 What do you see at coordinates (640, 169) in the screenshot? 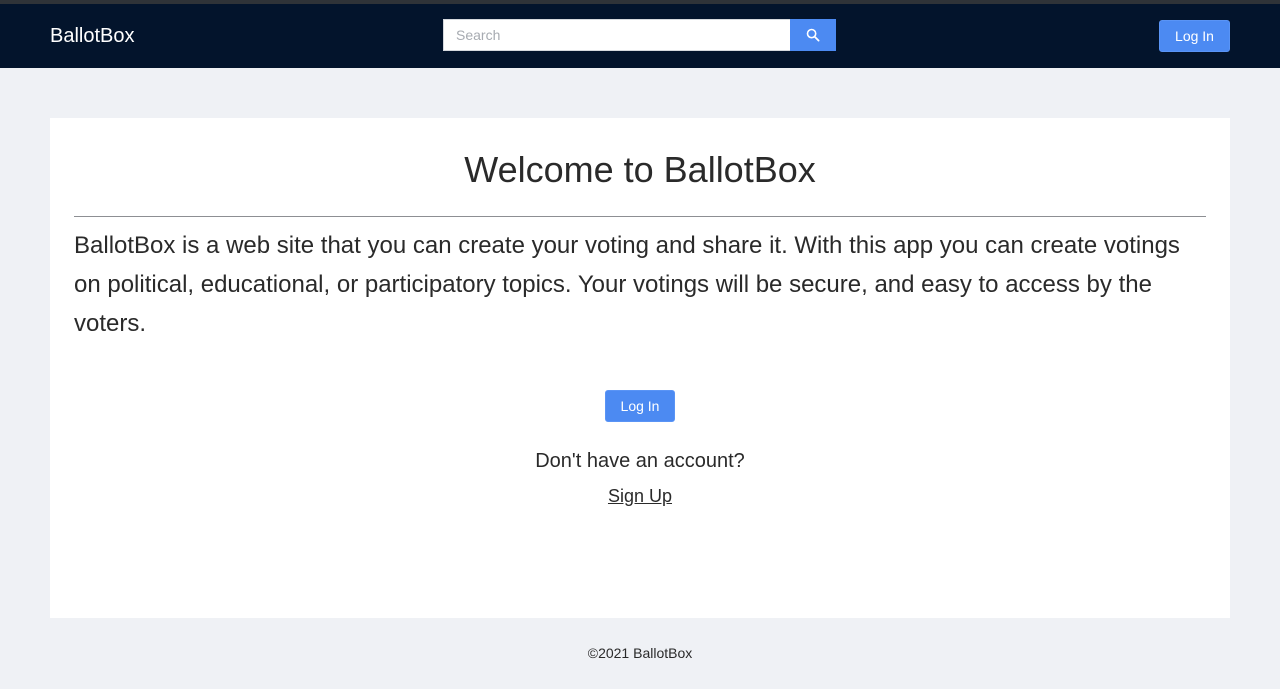
I see `page-title: Welcome to BallotBox` at bounding box center [640, 169].